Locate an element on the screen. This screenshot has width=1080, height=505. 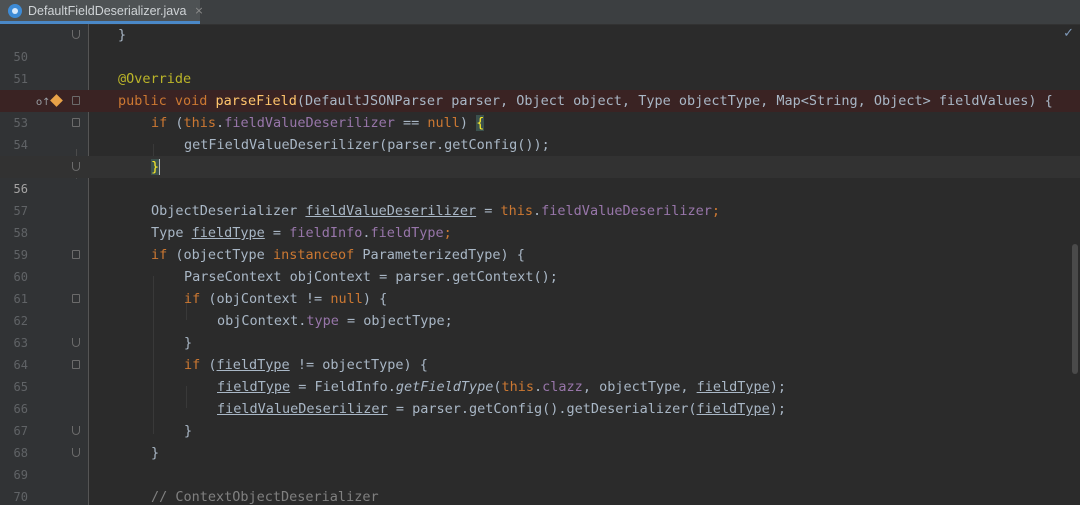
code-line: 52 @Override is located at coordinates (540, 88).